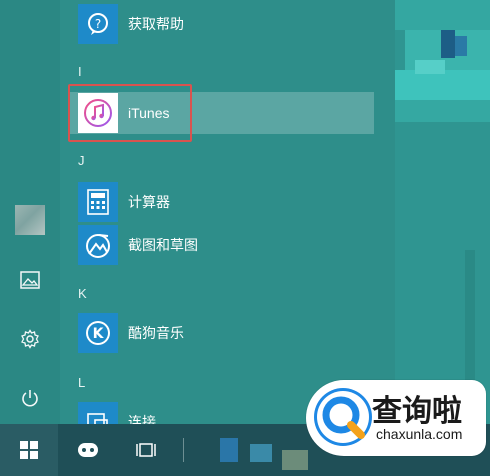 The image size is (490, 476). I want to click on user-avatar, so click(30, 220).